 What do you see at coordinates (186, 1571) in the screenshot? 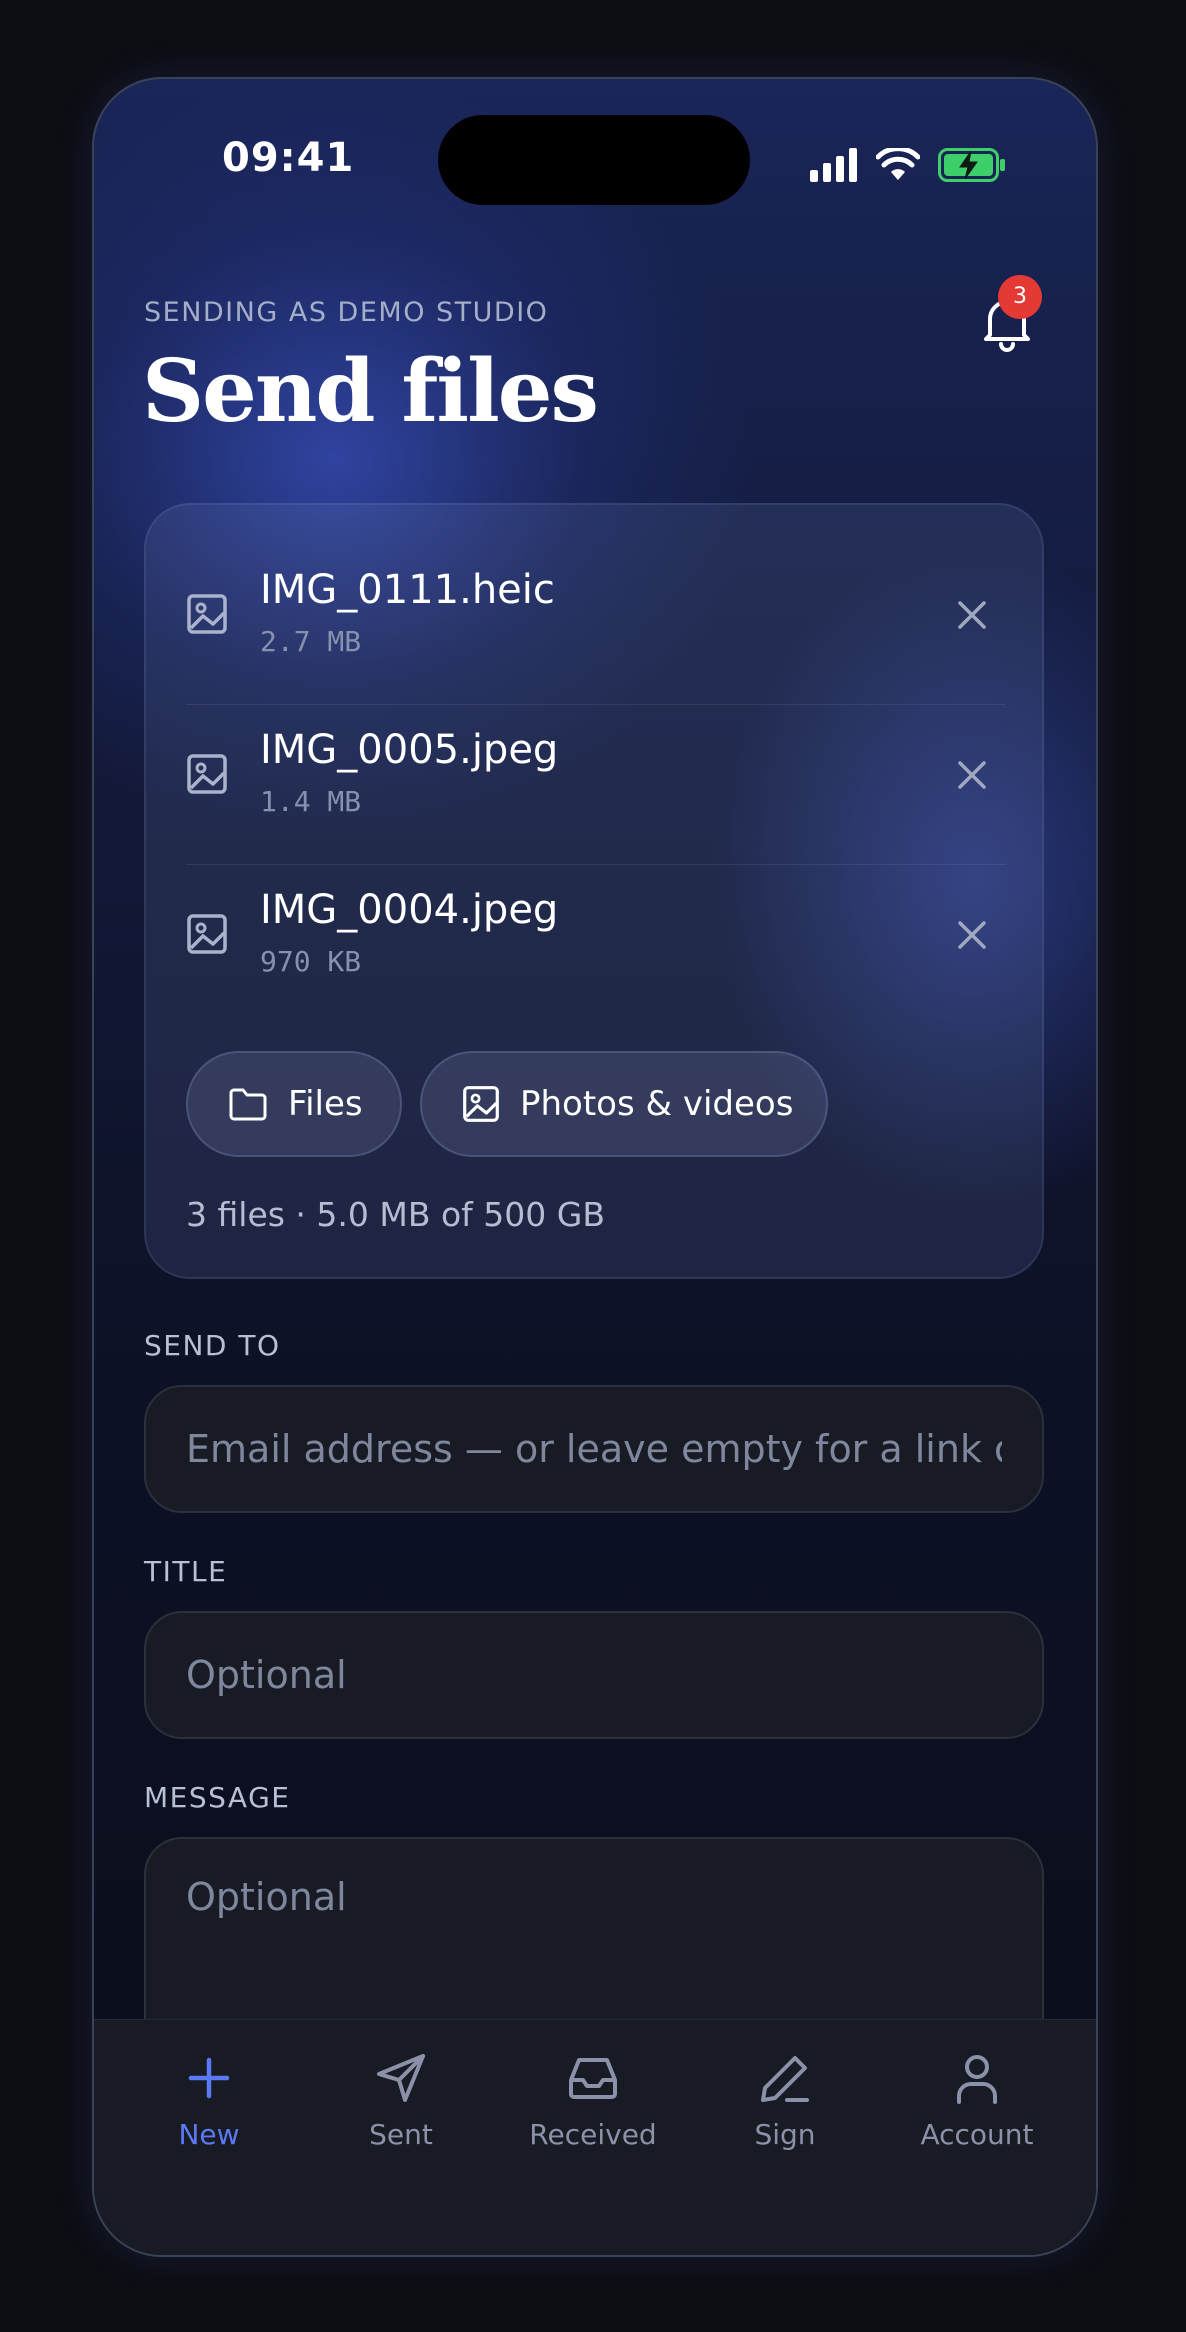
I see `title-label: TITLE` at bounding box center [186, 1571].